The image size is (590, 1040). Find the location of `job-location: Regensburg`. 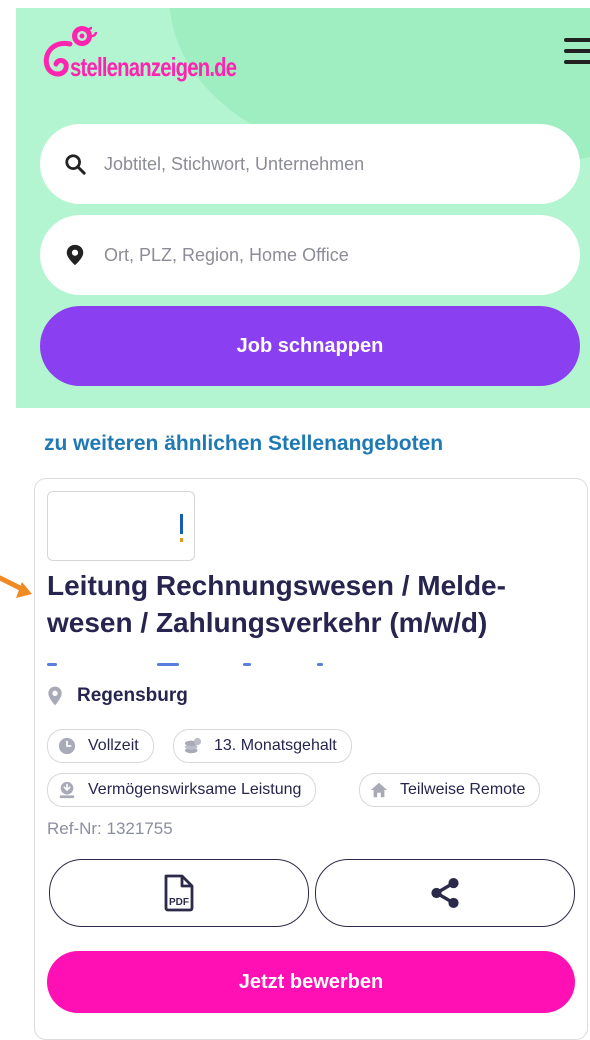

job-location: Regensburg is located at coordinates (117, 696).